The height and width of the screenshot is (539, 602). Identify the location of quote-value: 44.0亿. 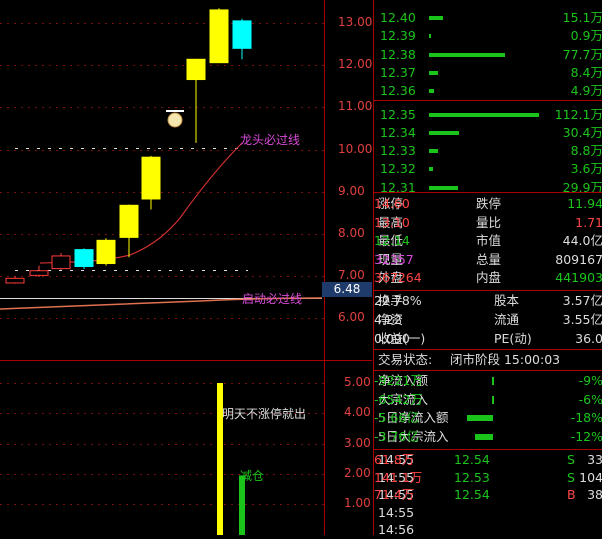
(582, 241).